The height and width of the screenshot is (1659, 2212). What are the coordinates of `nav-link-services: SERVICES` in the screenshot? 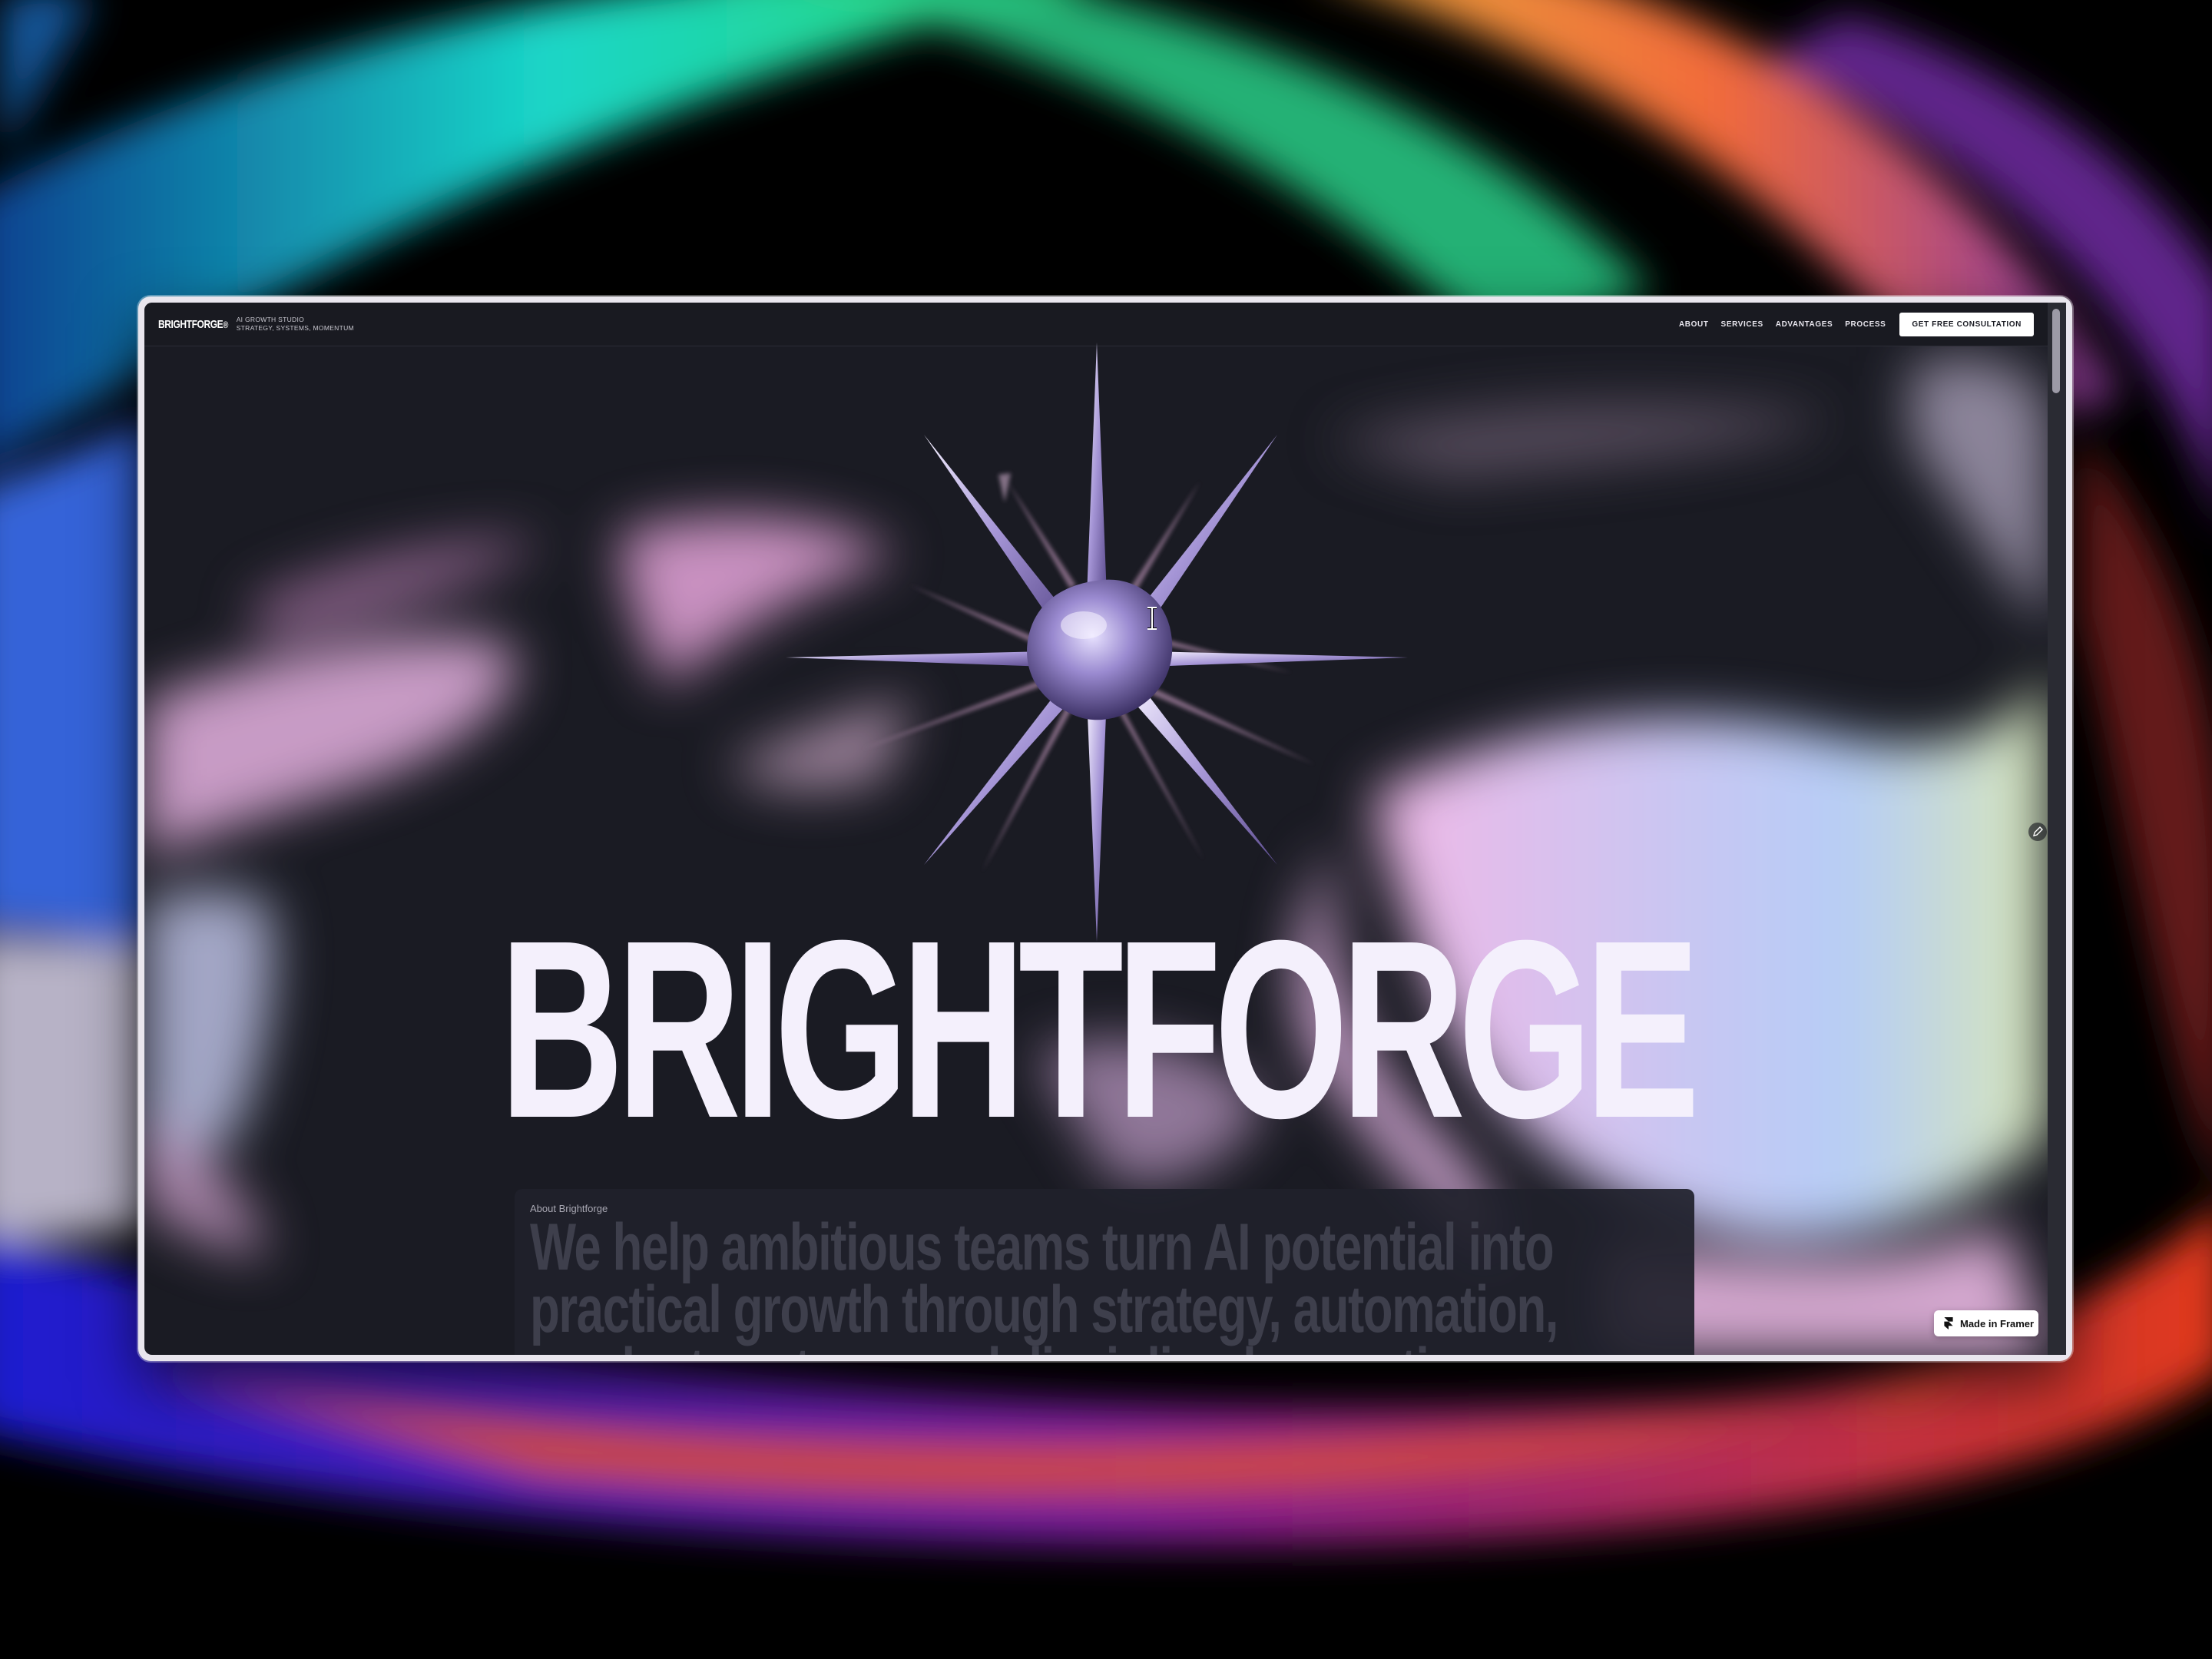 It's located at (1742, 324).